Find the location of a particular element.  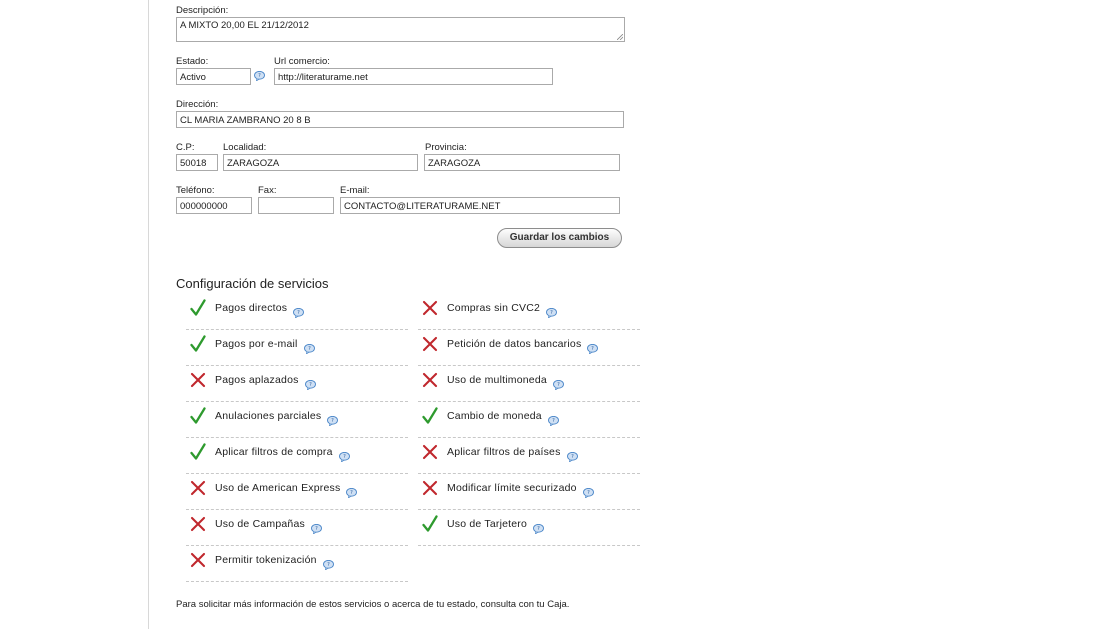

service-row: Cambio de moneda? is located at coordinates (529, 420).